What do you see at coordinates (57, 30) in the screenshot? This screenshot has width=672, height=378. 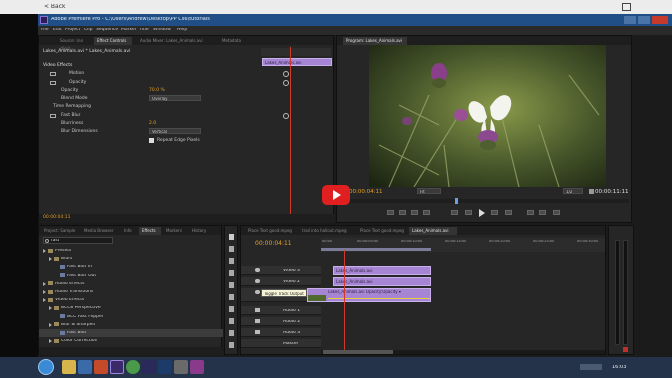 I see `menu-edit: Edit` at bounding box center [57, 30].